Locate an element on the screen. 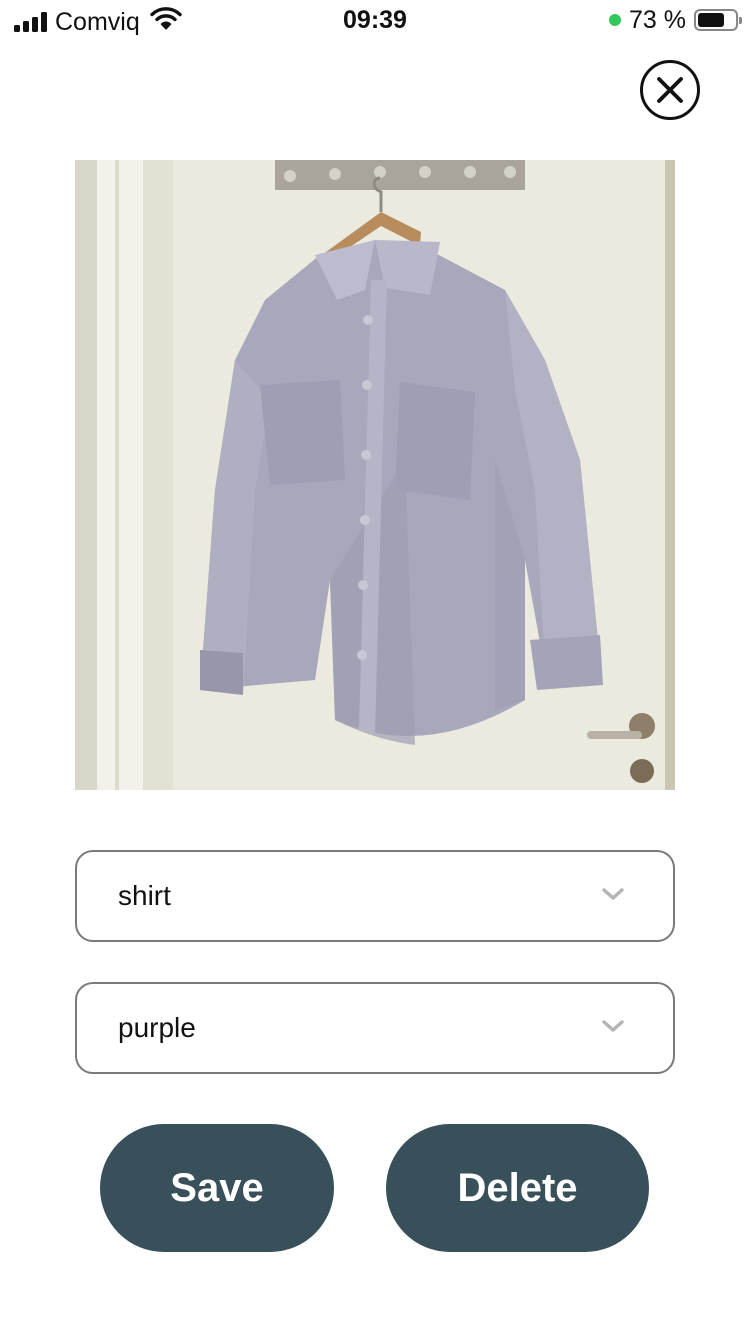 Image resolution: width=750 pixels, height=1334 pixels. status-left: Comviq is located at coordinates (98, 21).